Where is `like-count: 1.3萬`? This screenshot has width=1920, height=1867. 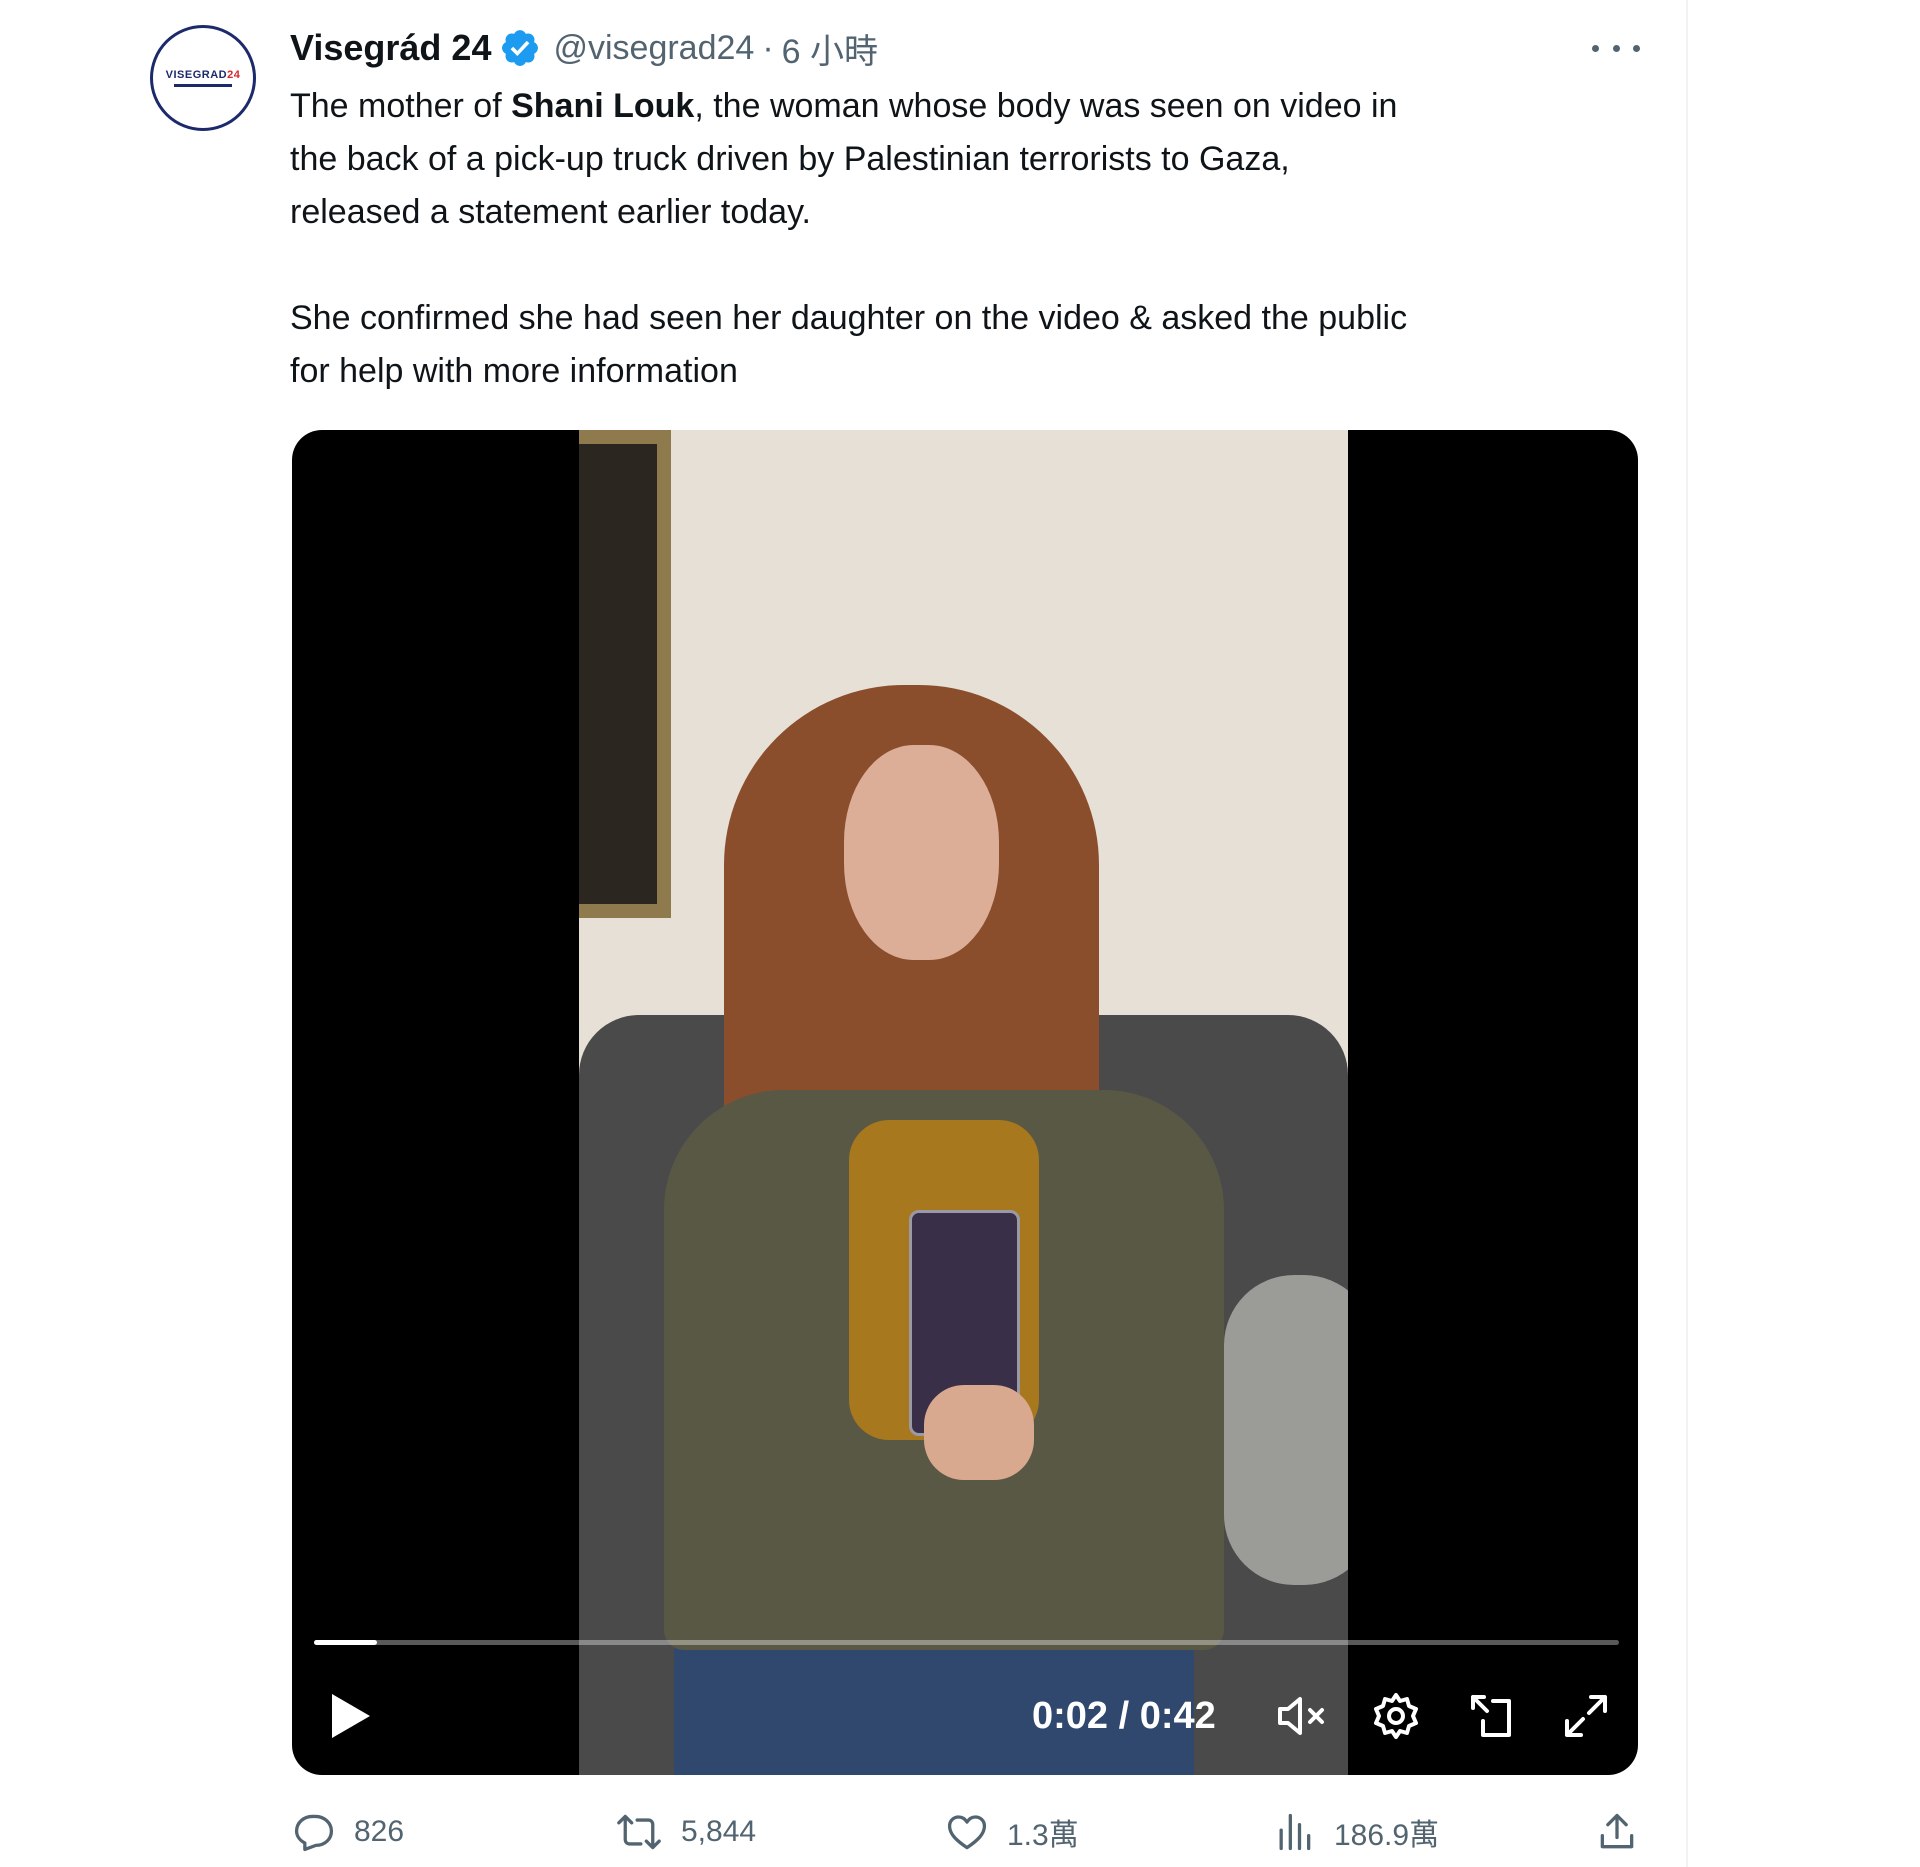
like-count: 1.3萬 is located at coordinates (1043, 1835).